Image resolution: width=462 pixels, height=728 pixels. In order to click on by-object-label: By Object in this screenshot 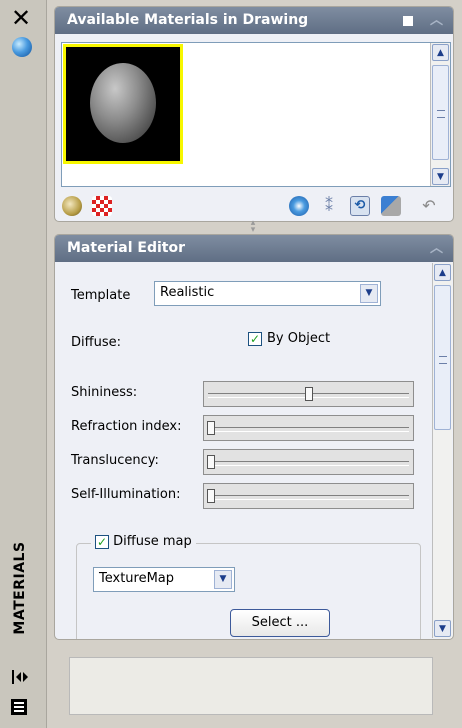, I will do `click(299, 338)`.